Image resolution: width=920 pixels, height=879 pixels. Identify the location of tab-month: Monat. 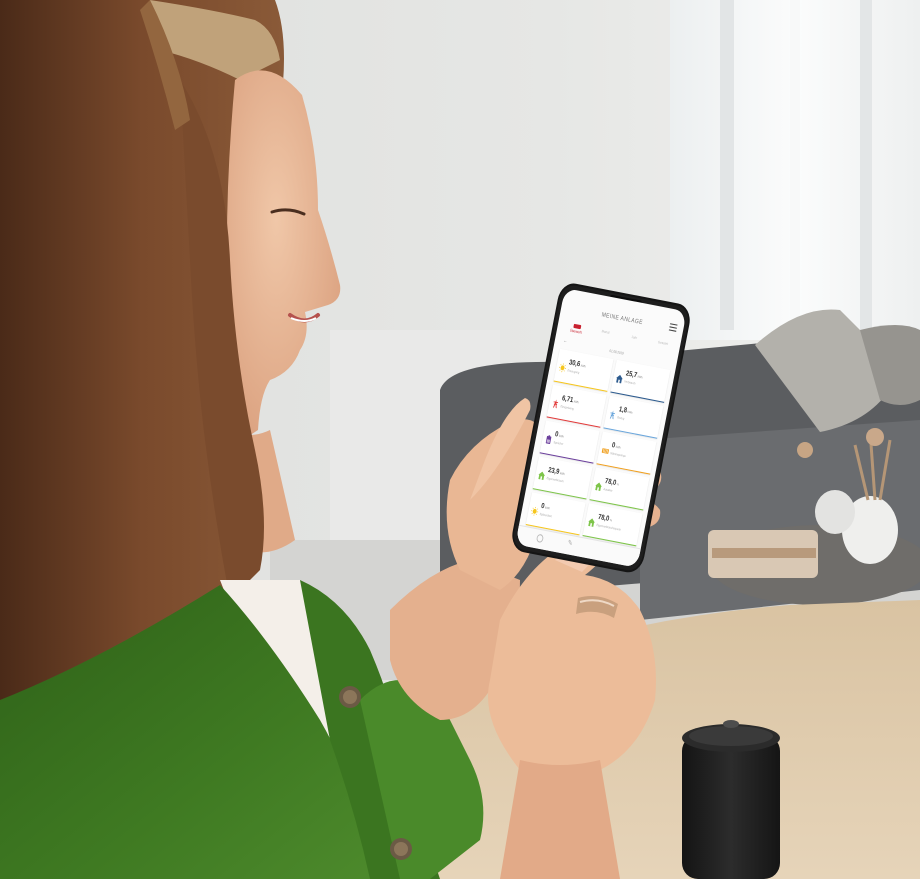
(605, 336).